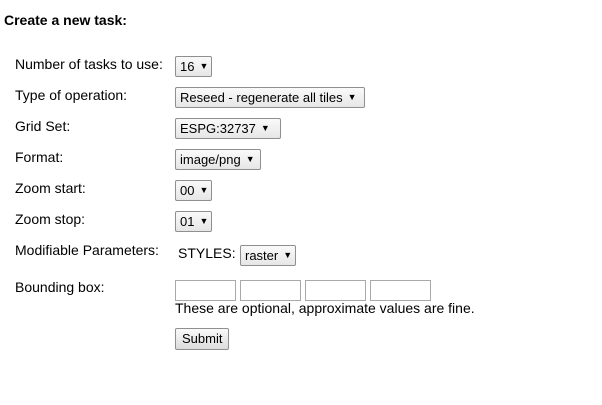 Image resolution: width=602 pixels, height=405 pixels. I want to click on submit-button: Submit, so click(202, 339).